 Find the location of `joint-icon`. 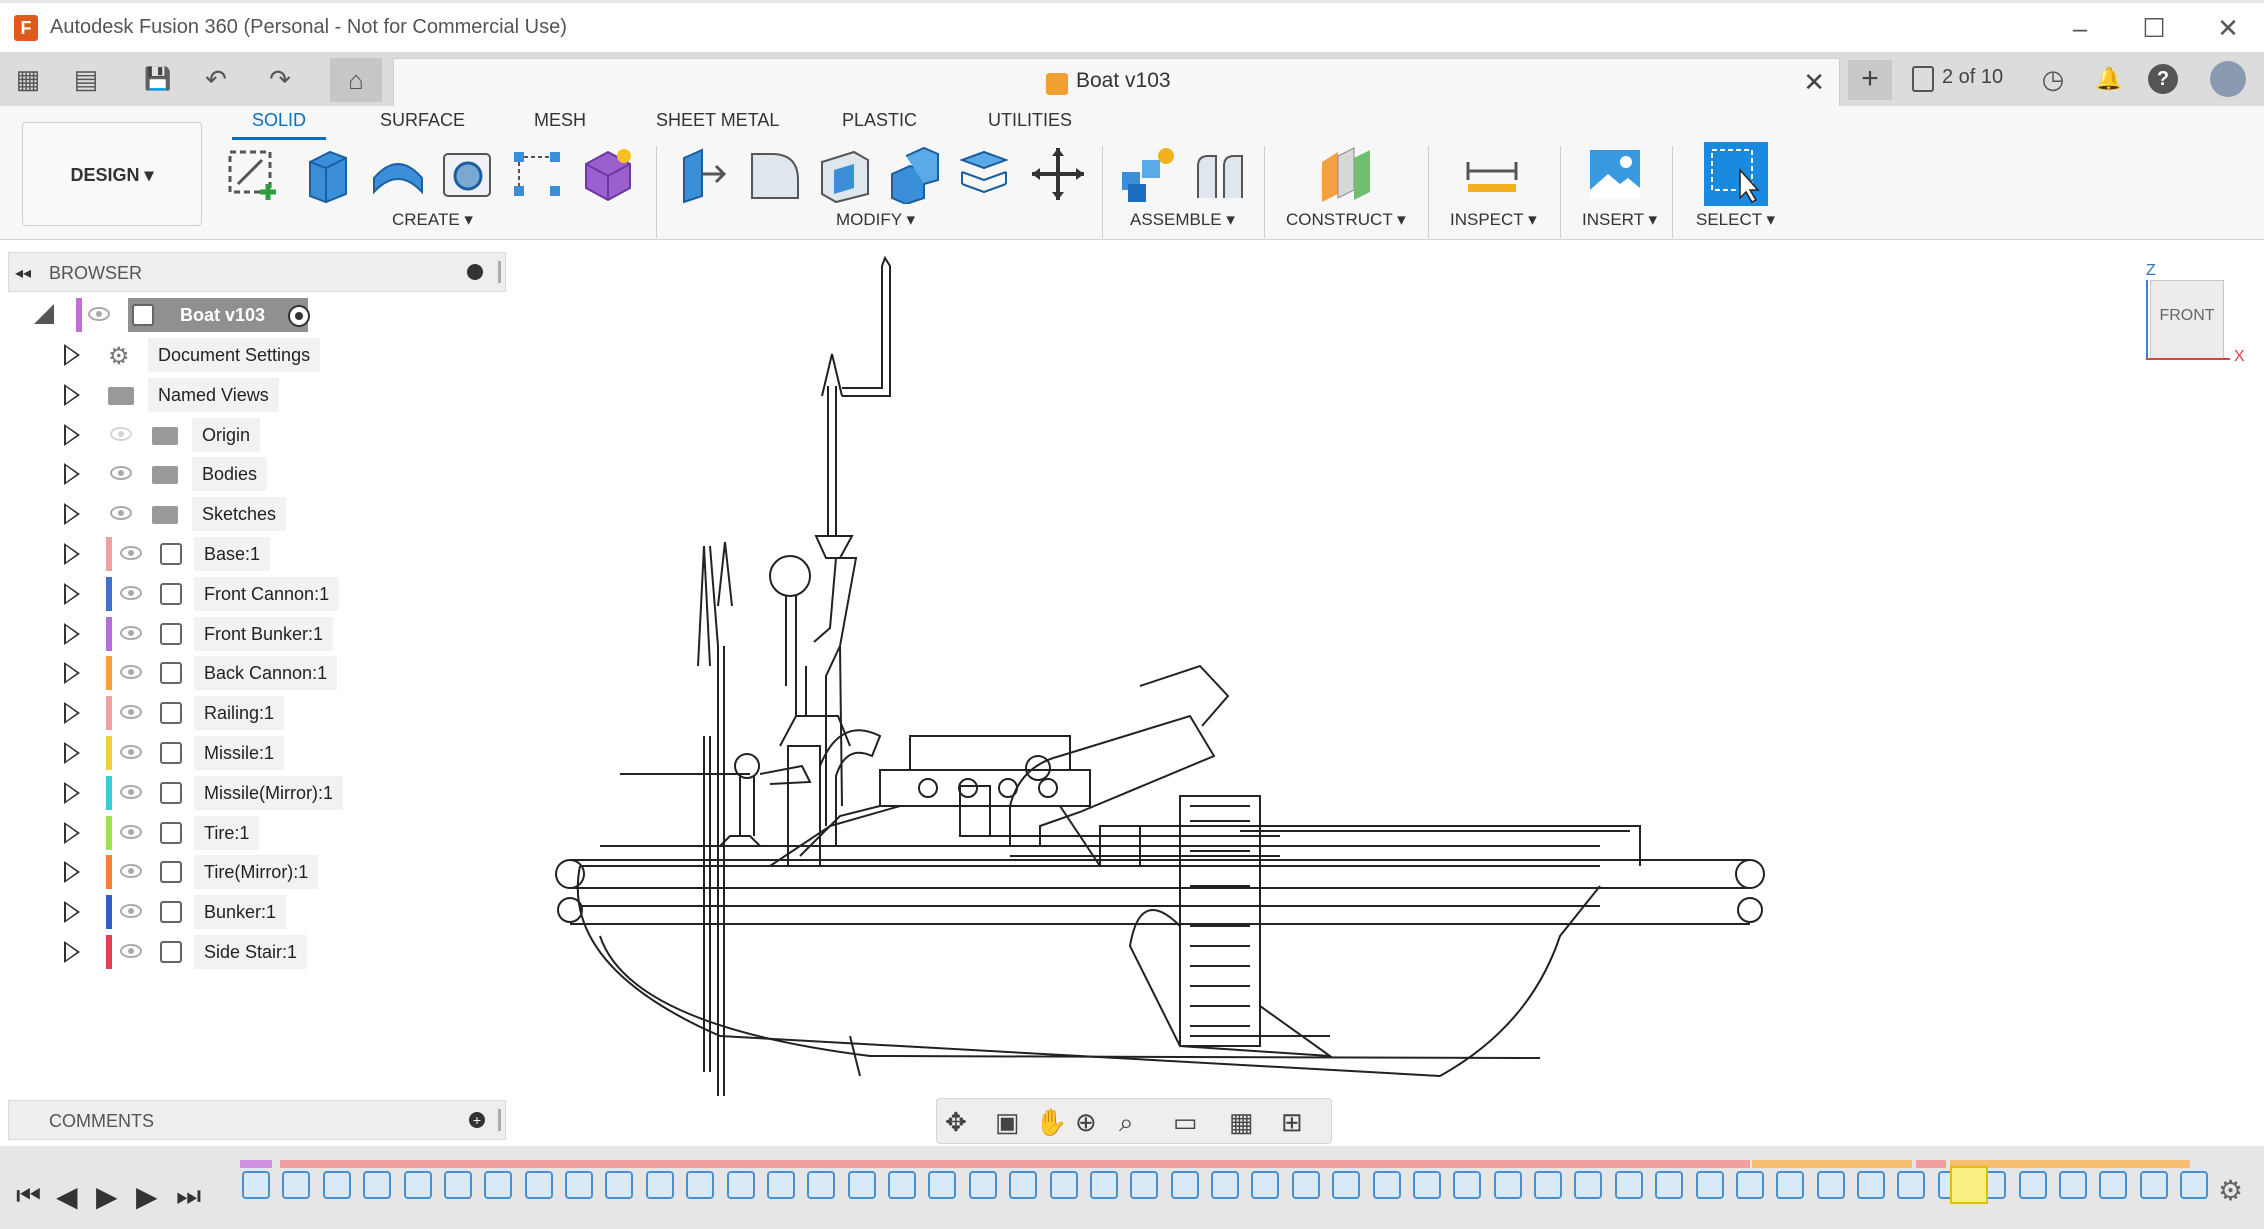

joint-icon is located at coordinates (1220, 174).